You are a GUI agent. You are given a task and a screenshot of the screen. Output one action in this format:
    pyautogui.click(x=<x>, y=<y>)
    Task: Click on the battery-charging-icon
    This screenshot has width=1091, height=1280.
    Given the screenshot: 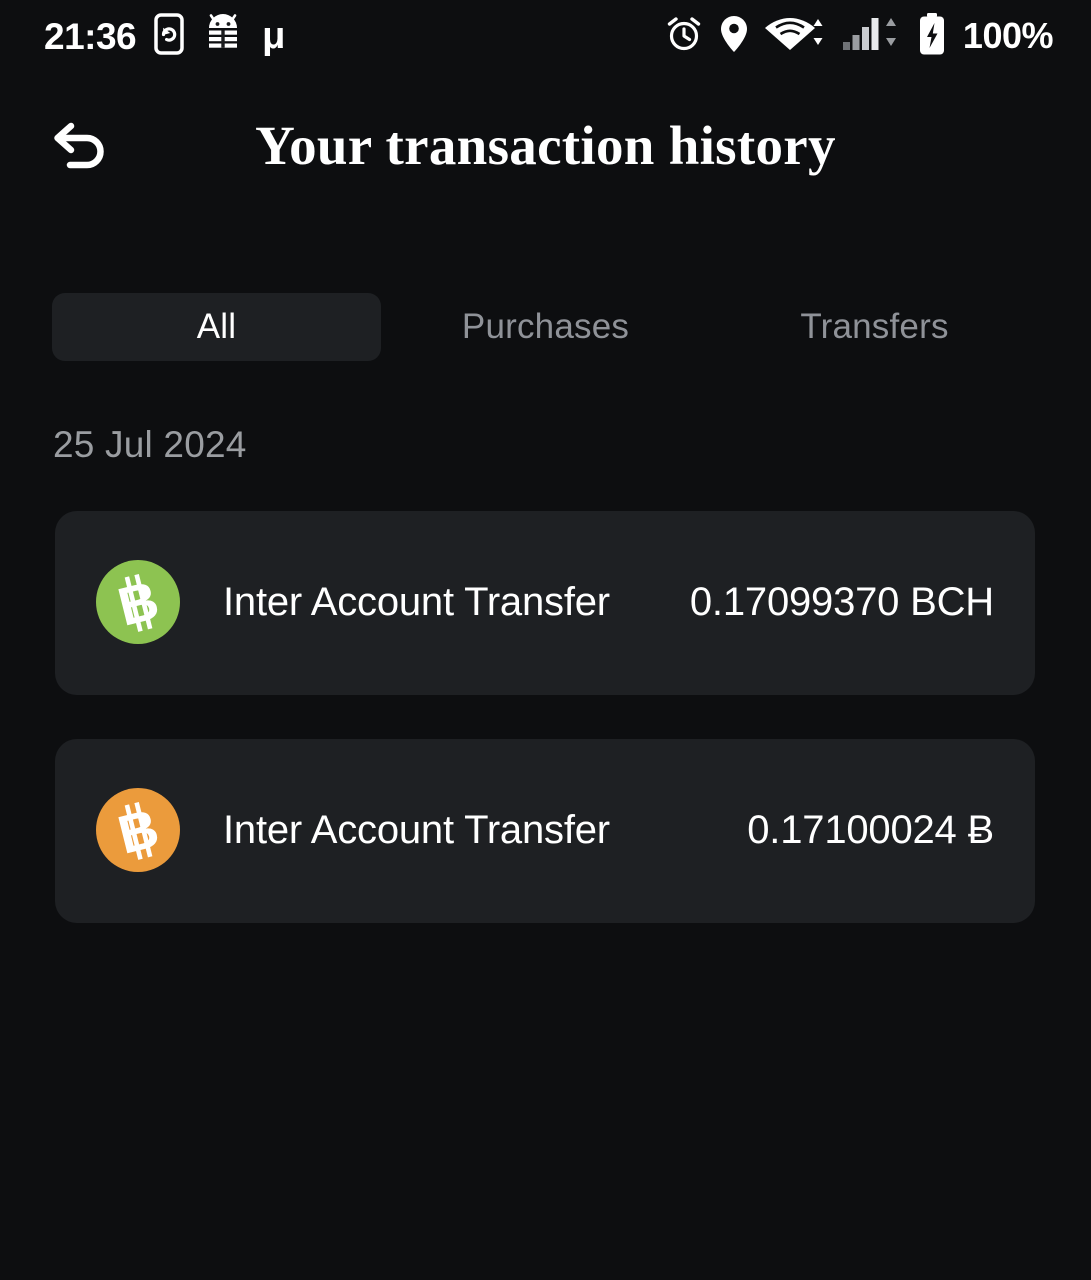 What is the action you would take?
    pyautogui.click(x=932, y=36)
    